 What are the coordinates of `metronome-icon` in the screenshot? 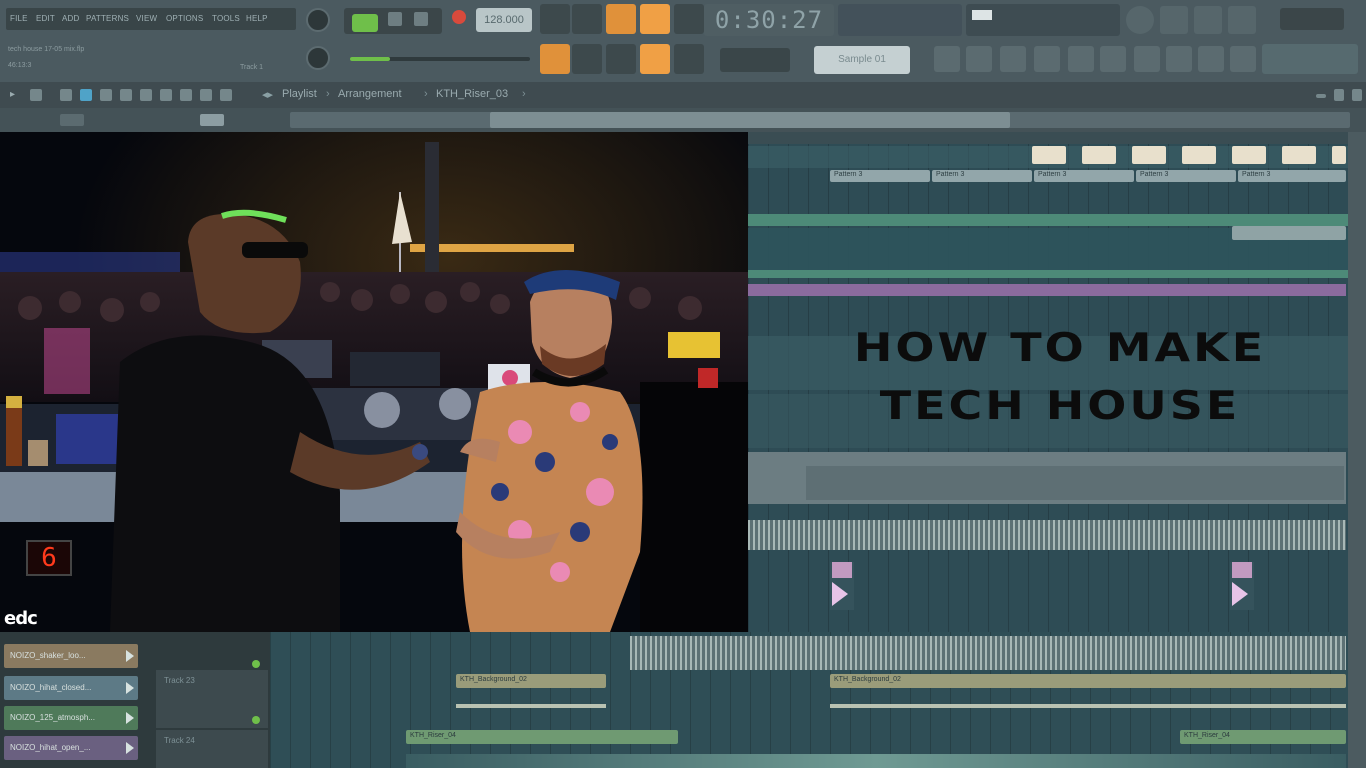 It's located at (555, 19).